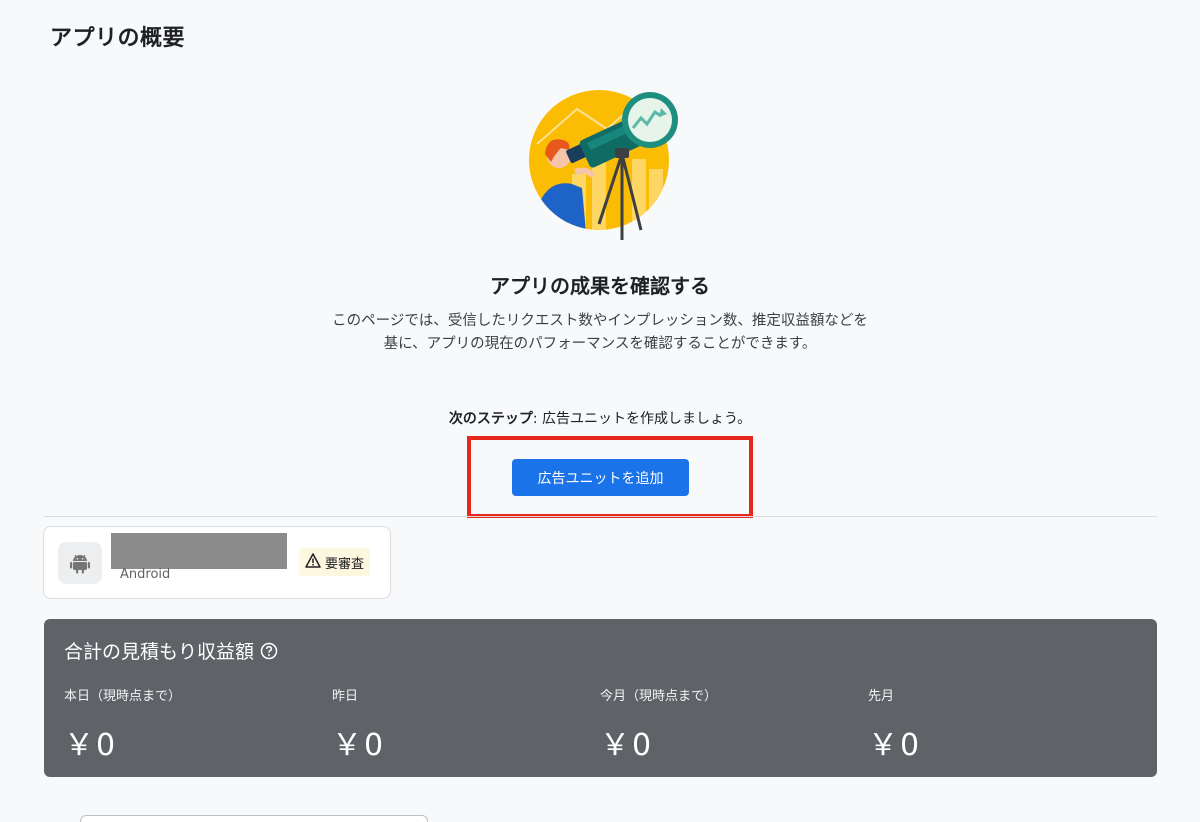 This screenshot has height=822, width=1200. What do you see at coordinates (145, 574) in the screenshot?
I see `app-platform: Android` at bounding box center [145, 574].